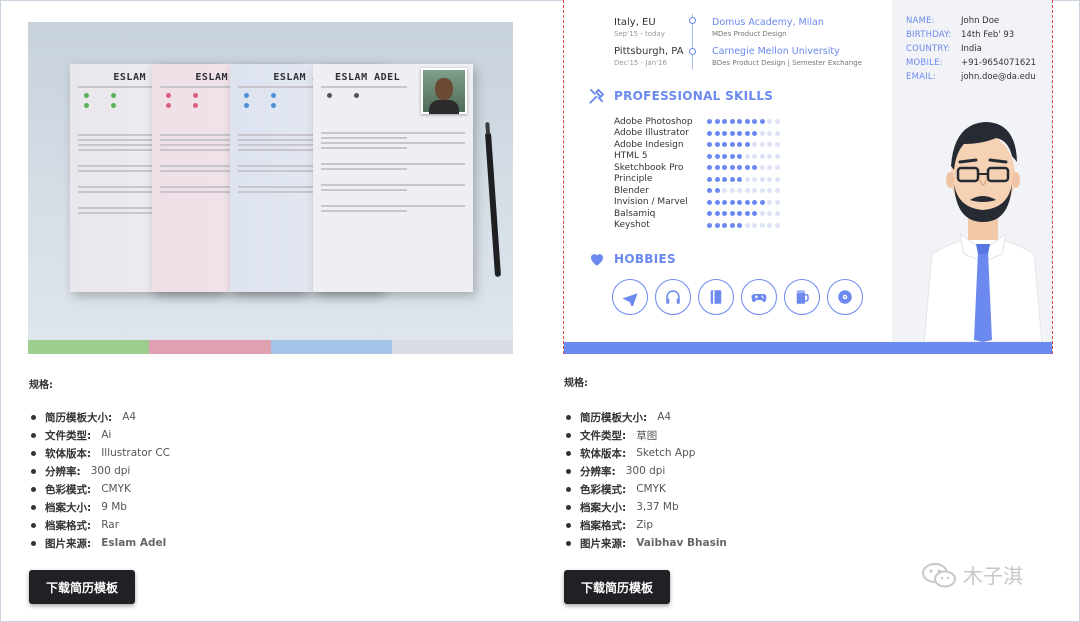 The image size is (1080, 622). I want to click on heart-icon, so click(597, 260).